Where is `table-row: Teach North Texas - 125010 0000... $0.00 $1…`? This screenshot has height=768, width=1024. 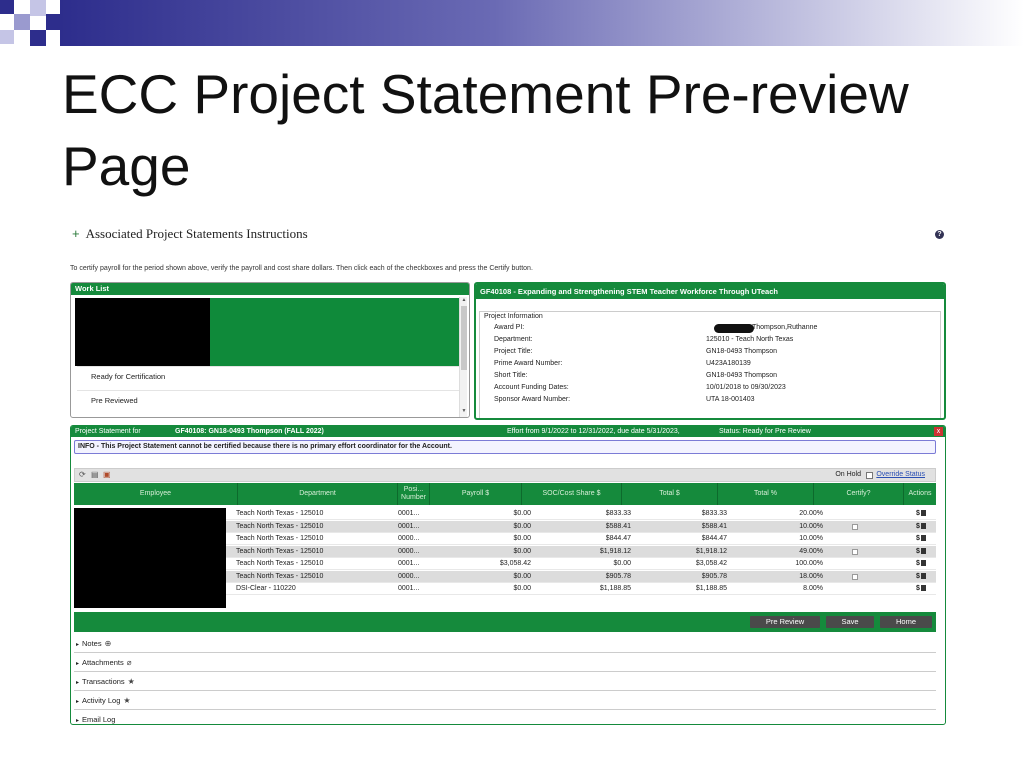
table-row: Teach North Texas - 125010 0000... $0.00 $1… is located at coordinates (581, 551).